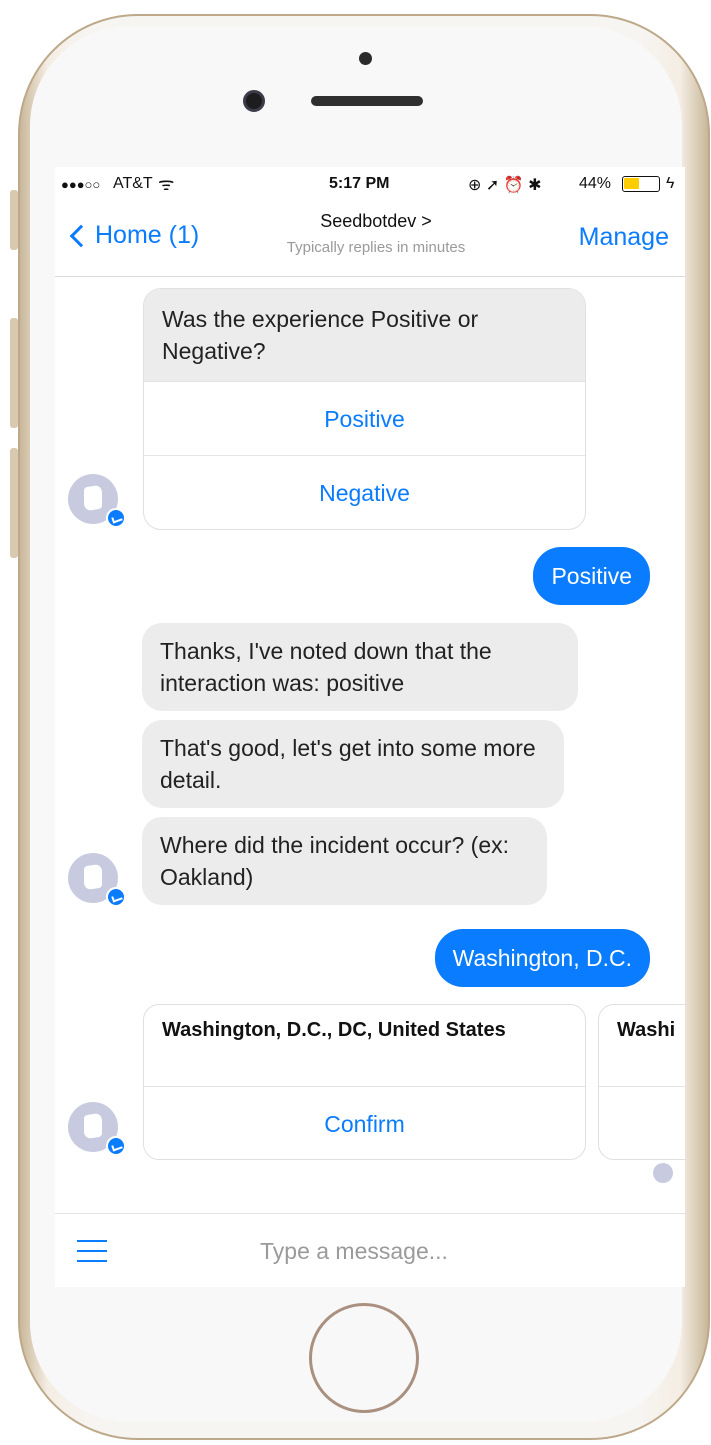  I want to click on location-card-button, so click(642, 1122).